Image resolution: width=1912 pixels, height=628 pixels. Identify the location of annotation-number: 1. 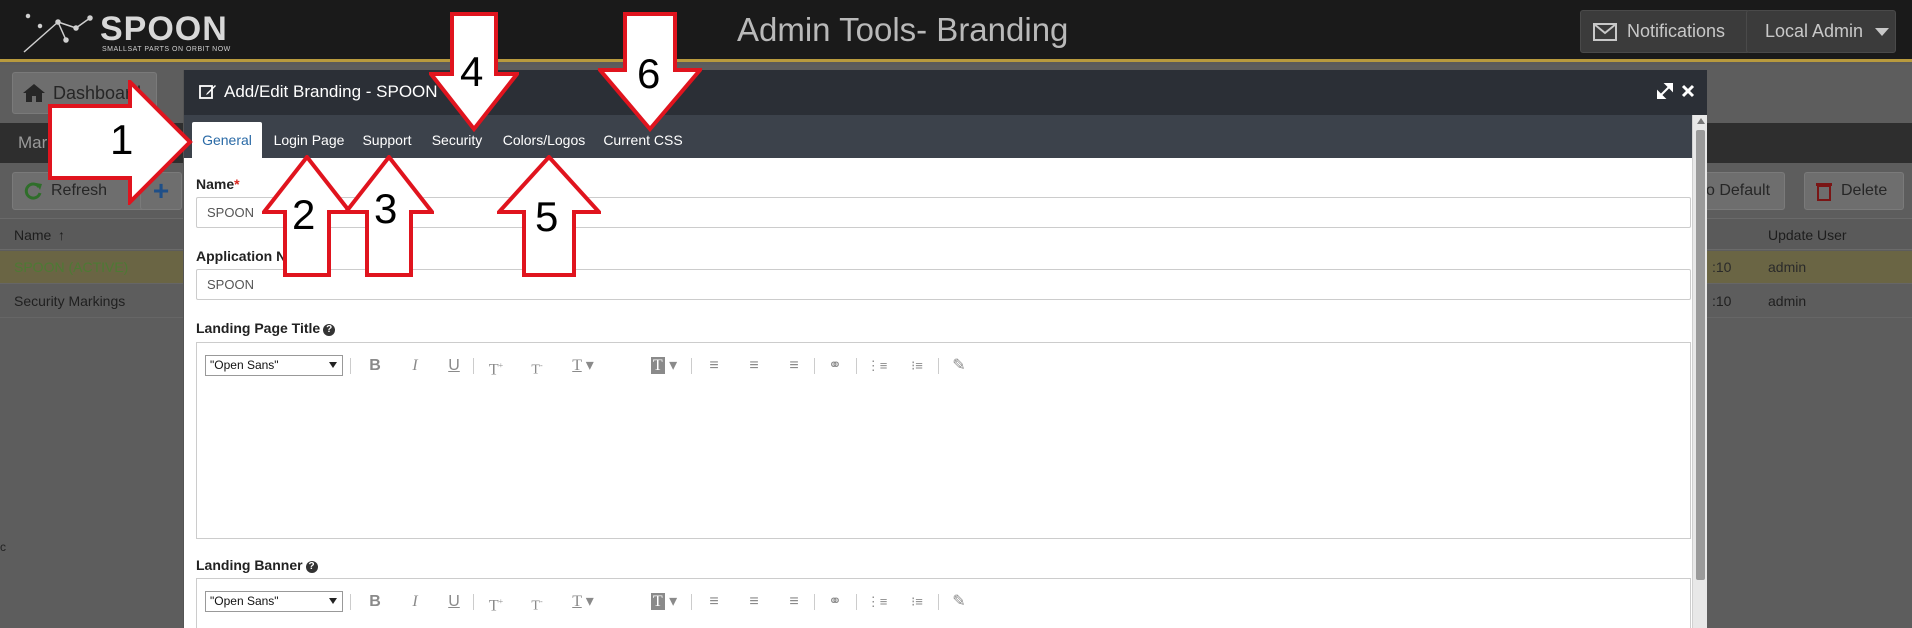
(122, 139).